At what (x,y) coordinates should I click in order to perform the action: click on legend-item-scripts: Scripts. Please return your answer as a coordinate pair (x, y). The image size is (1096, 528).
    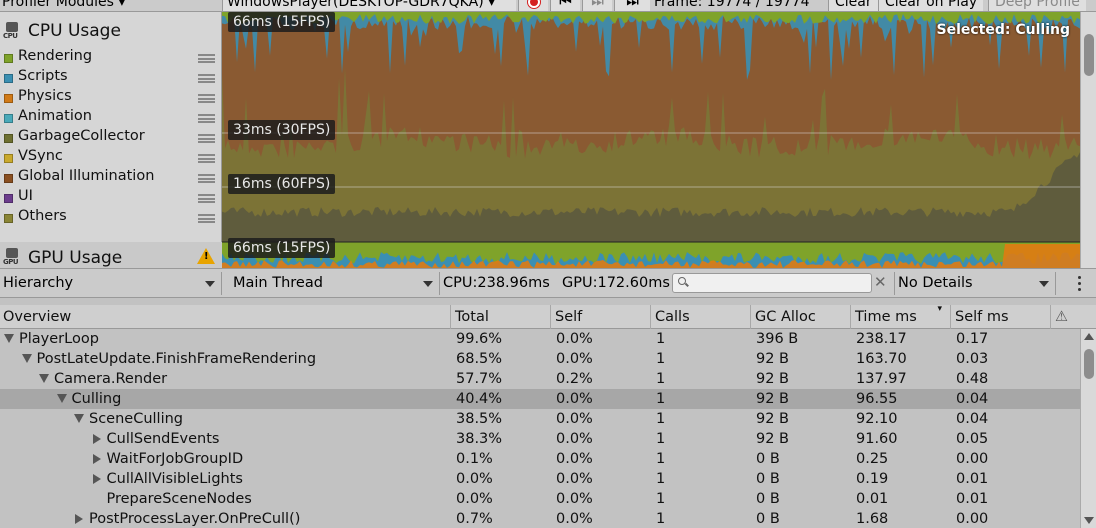
    Looking at the image, I should click on (111, 78).